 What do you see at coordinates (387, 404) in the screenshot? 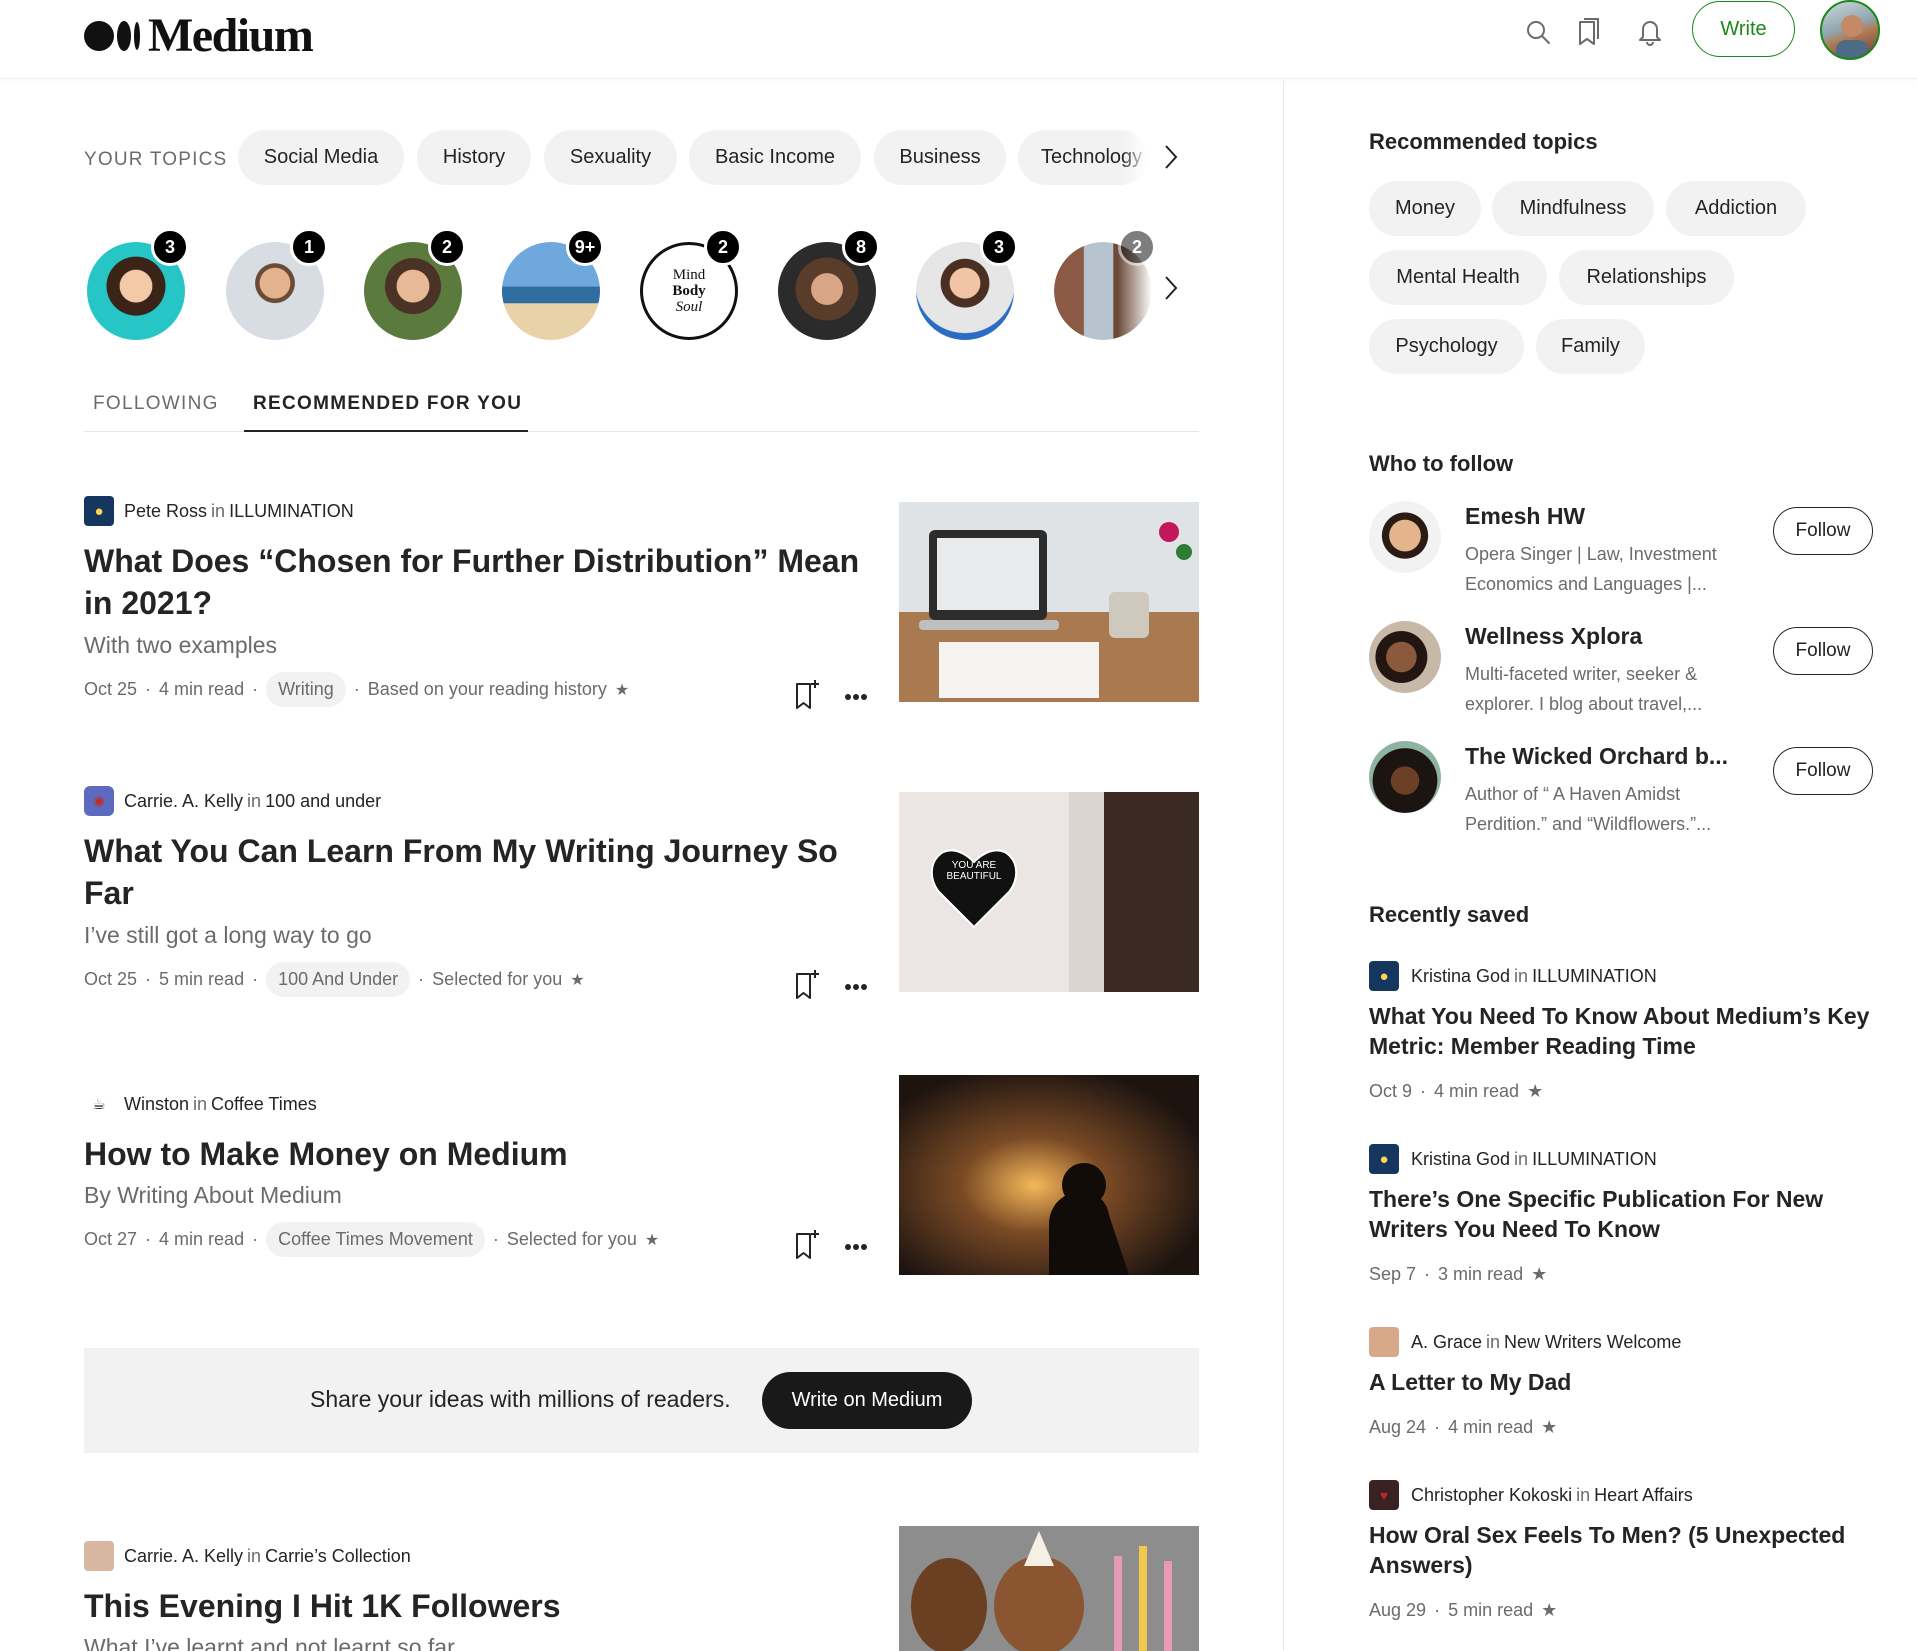
I see `tab-recommended: RECOMMENDED FOR YOU` at bounding box center [387, 404].